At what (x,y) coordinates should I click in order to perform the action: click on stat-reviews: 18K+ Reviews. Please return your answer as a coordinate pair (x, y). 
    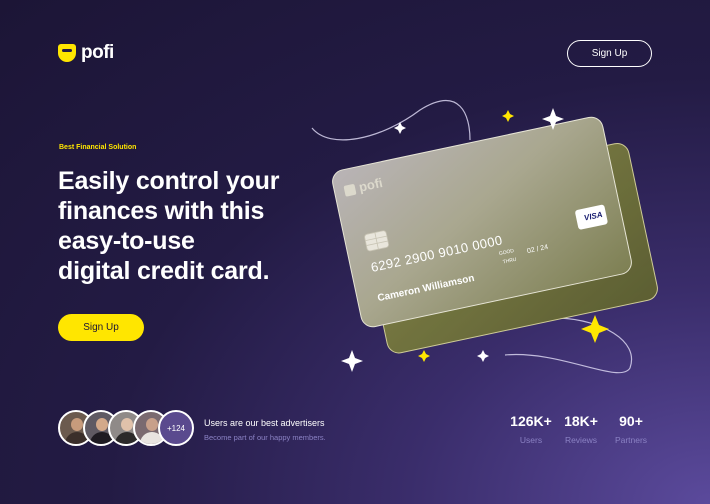
    Looking at the image, I should click on (581, 429).